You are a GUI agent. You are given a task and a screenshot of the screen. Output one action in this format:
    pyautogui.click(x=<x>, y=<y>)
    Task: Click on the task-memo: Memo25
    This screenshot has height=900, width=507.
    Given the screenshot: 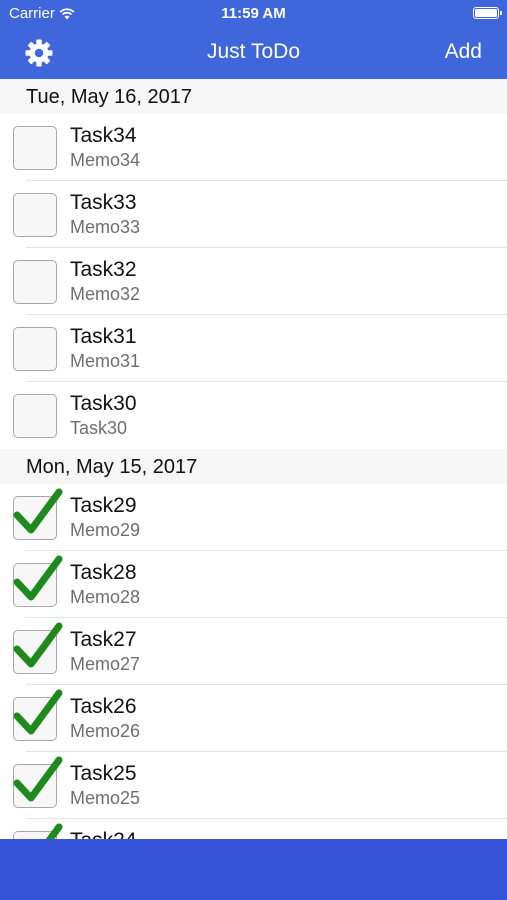 What is the action you would take?
    pyautogui.click(x=105, y=798)
    